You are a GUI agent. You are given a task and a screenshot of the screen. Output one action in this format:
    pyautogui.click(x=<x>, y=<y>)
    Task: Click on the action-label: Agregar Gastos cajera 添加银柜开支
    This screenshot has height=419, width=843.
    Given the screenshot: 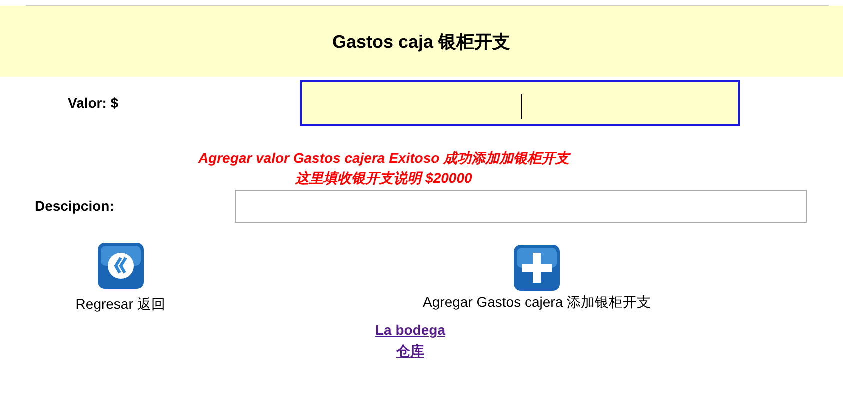 What is the action you would take?
    pyautogui.click(x=537, y=303)
    